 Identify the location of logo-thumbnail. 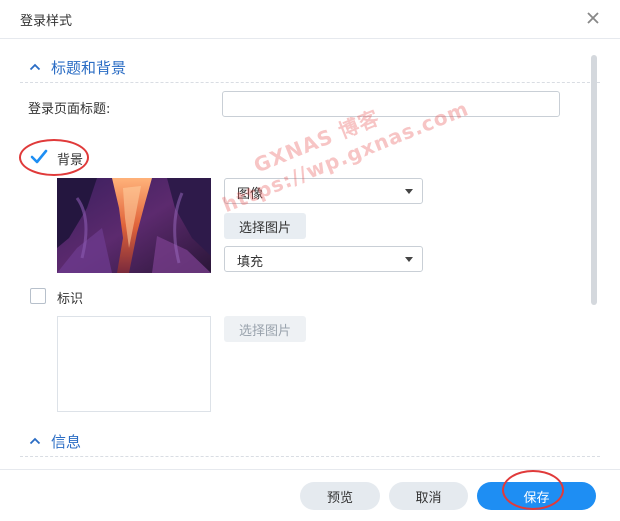
(134, 364).